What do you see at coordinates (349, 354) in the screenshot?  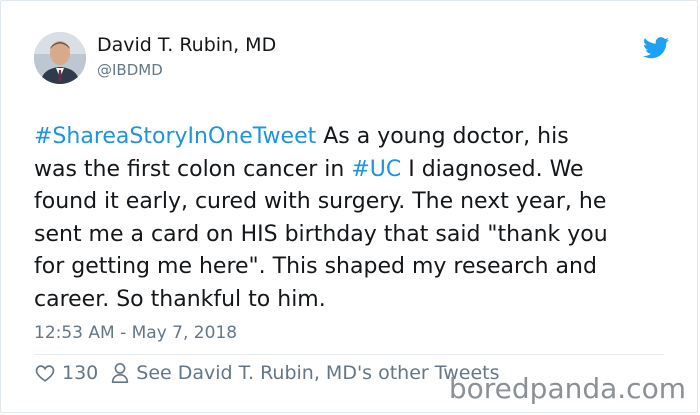 I see `divider` at bounding box center [349, 354].